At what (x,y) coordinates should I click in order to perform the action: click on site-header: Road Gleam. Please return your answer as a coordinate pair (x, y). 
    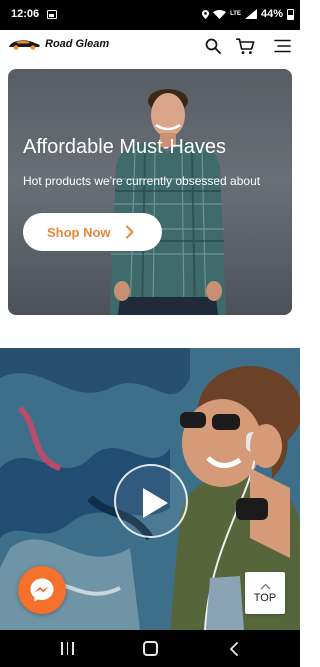
    Looking at the image, I should click on (150, 48).